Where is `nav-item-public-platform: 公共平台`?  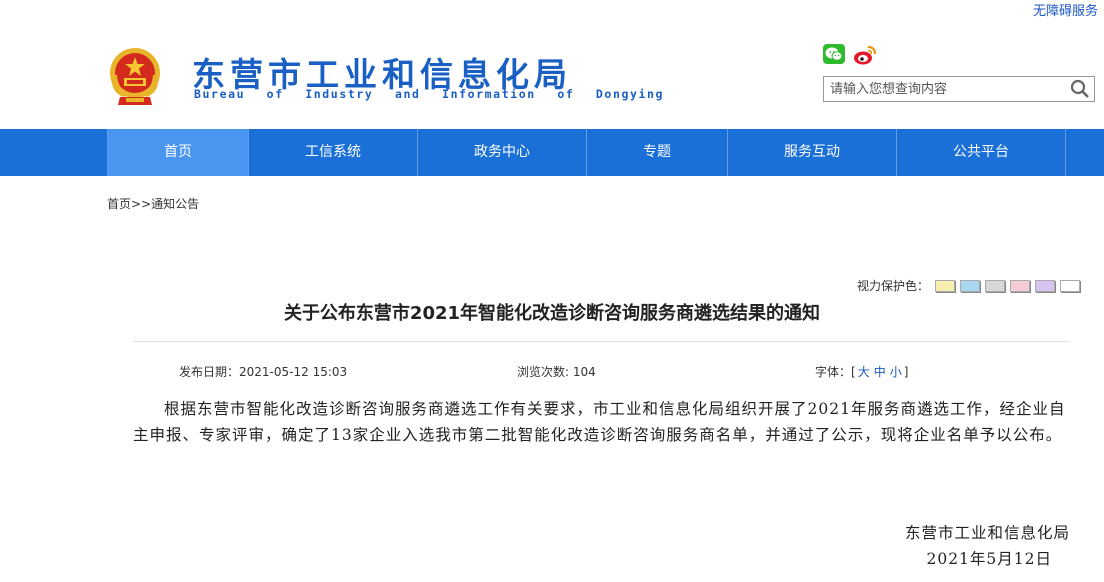
nav-item-public-platform: 公共平台 is located at coordinates (980, 152).